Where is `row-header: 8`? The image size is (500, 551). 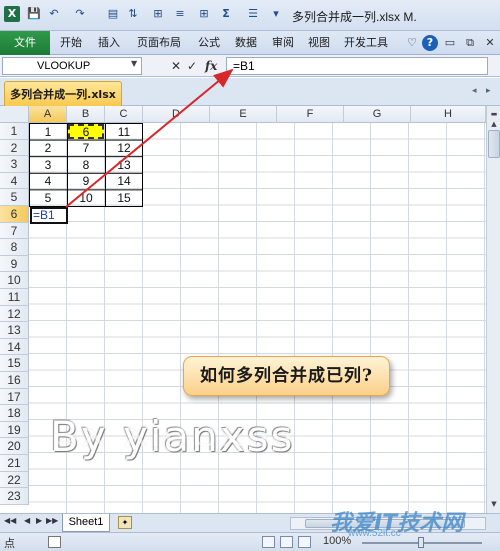
row-header: 8 is located at coordinates (14, 247).